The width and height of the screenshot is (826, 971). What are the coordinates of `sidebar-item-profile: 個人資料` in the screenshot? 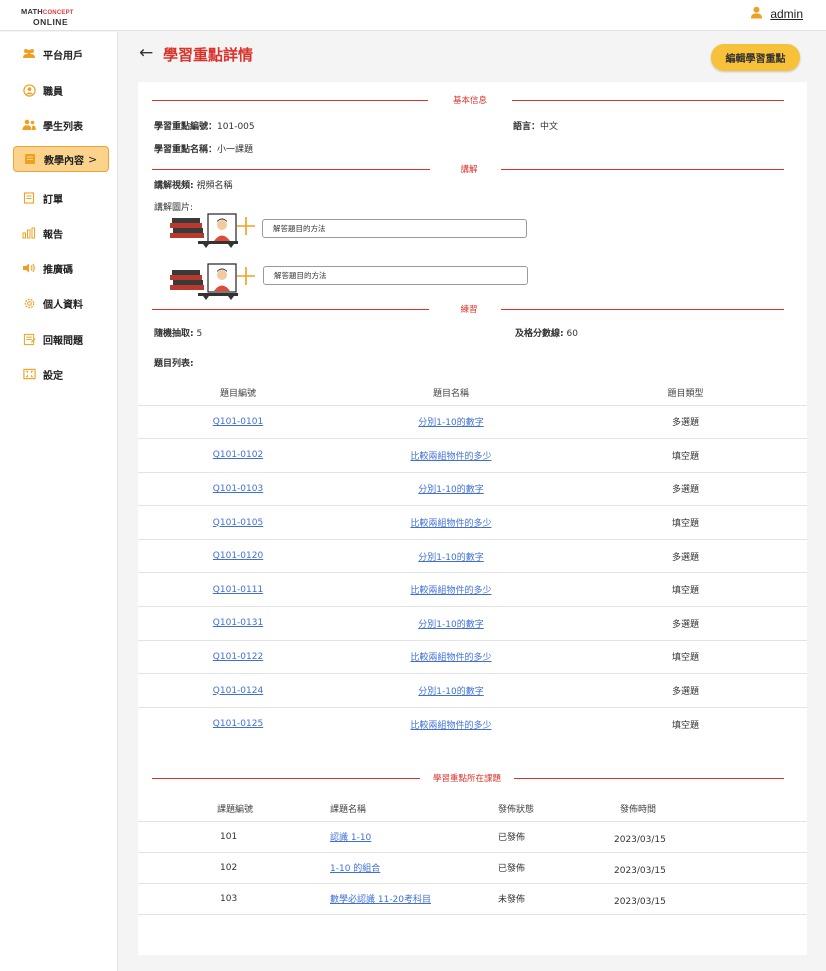 It's located at (61, 303).